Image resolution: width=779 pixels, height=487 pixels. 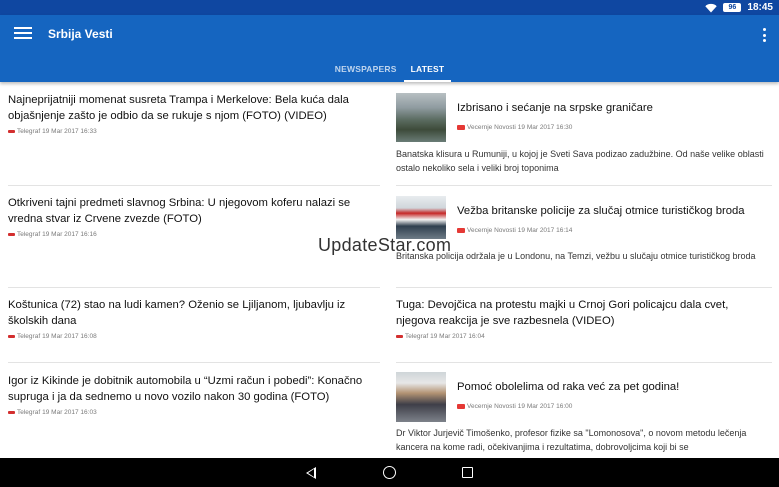 I want to click on article-date: 19 Mar 2017 16:16, so click(x=69, y=234).